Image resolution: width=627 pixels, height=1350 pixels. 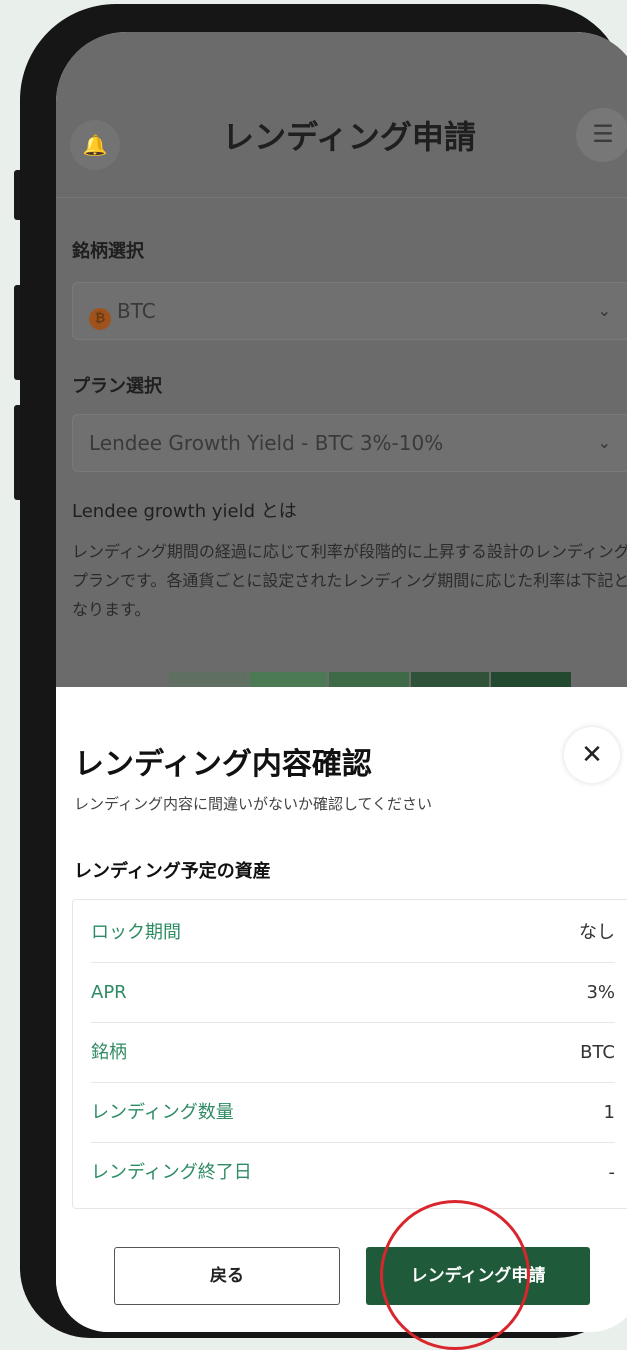 What do you see at coordinates (353, 1113) in the screenshot?
I see `summary-row-amount: レンディング数量 1` at bounding box center [353, 1113].